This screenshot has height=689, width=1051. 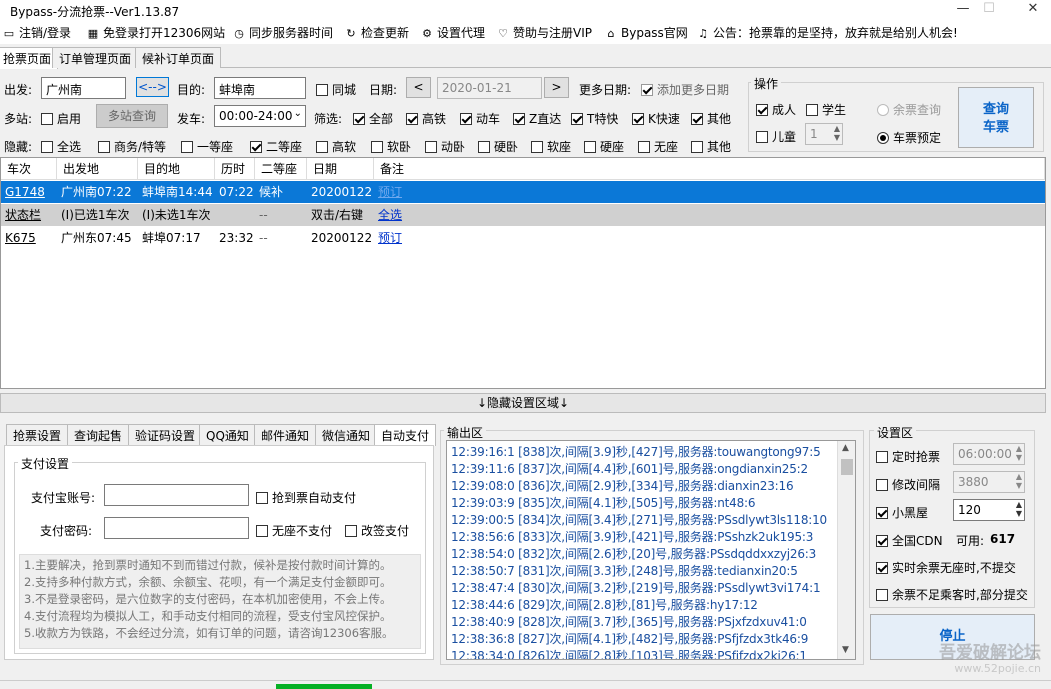 I want to click on child-checkbox: 儿童, so click(x=776, y=136).